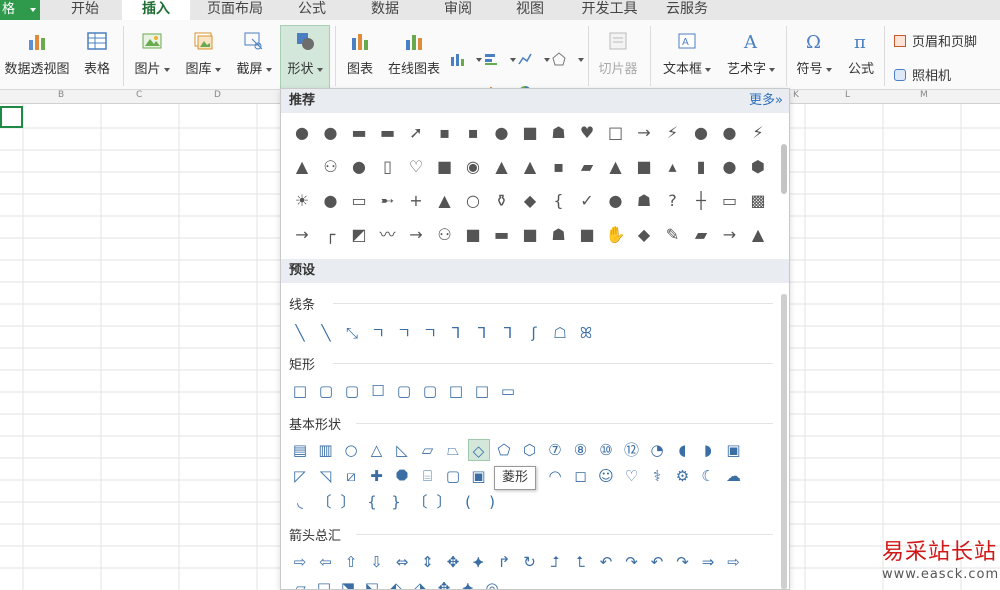 The height and width of the screenshot is (590, 1000). I want to click on preset-shape: ↱, so click(504, 562).